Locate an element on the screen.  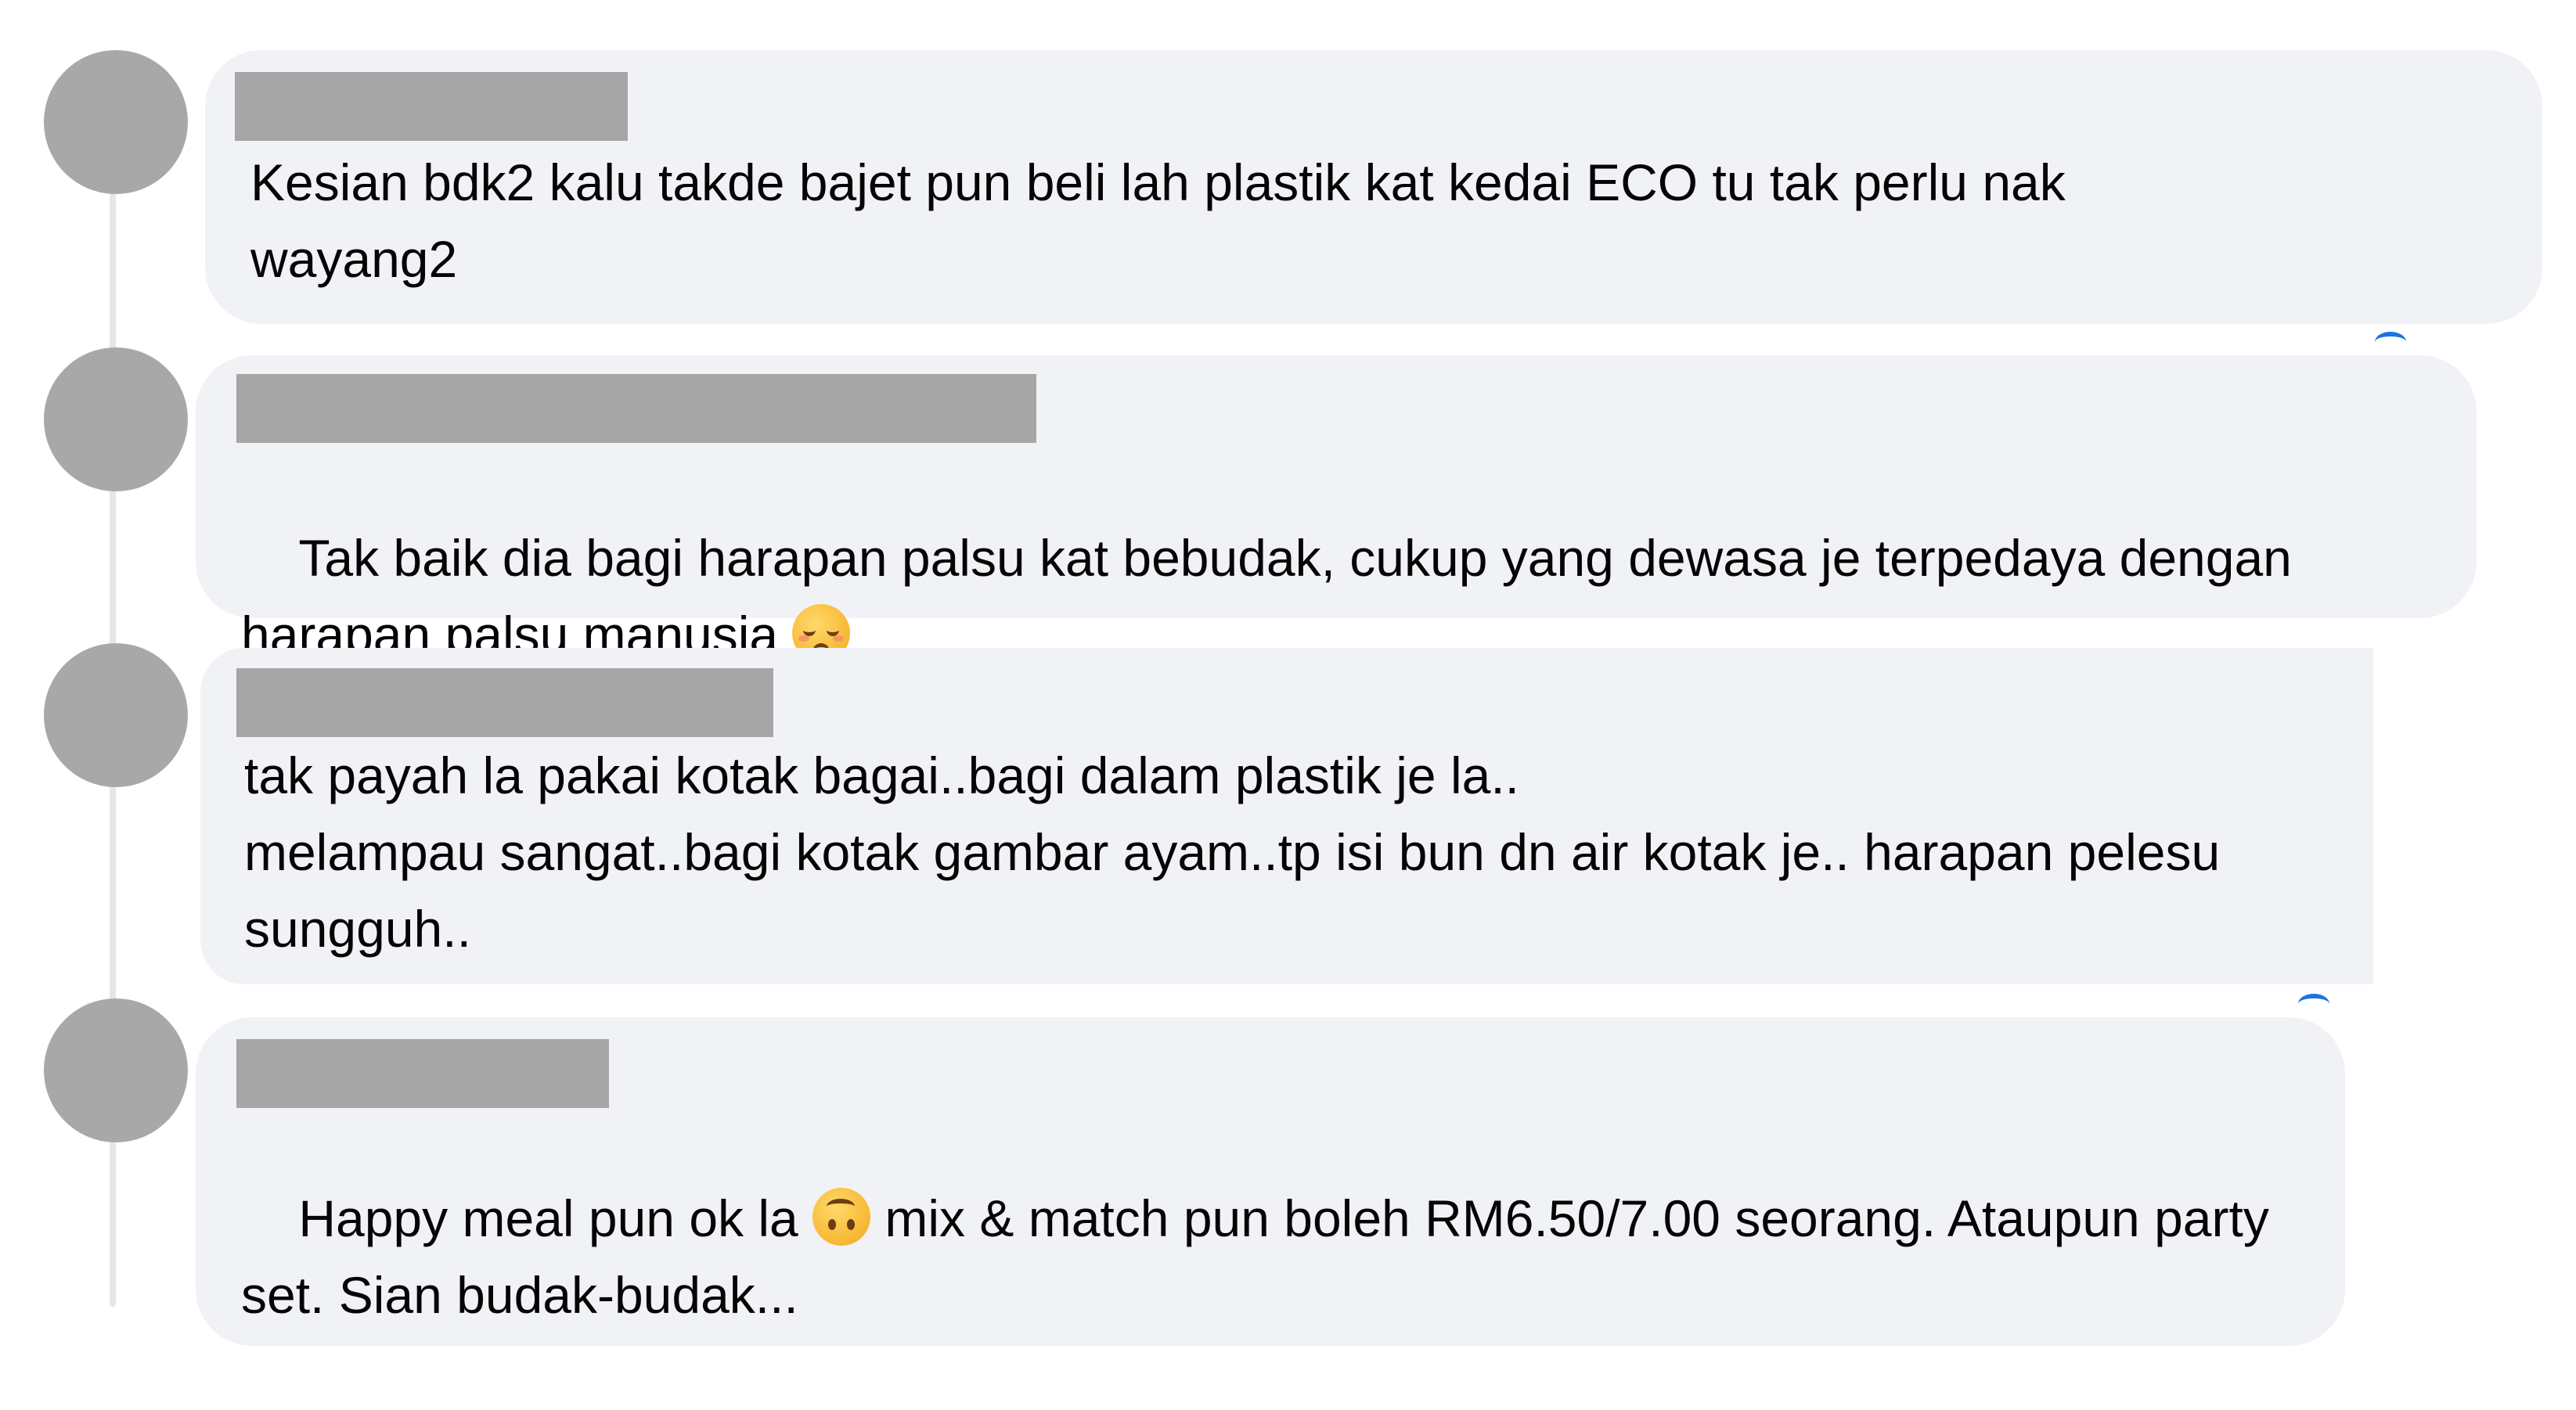
comment-text-before-emoji: Happy meal pun ok la is located at coordinates (555, 1218).